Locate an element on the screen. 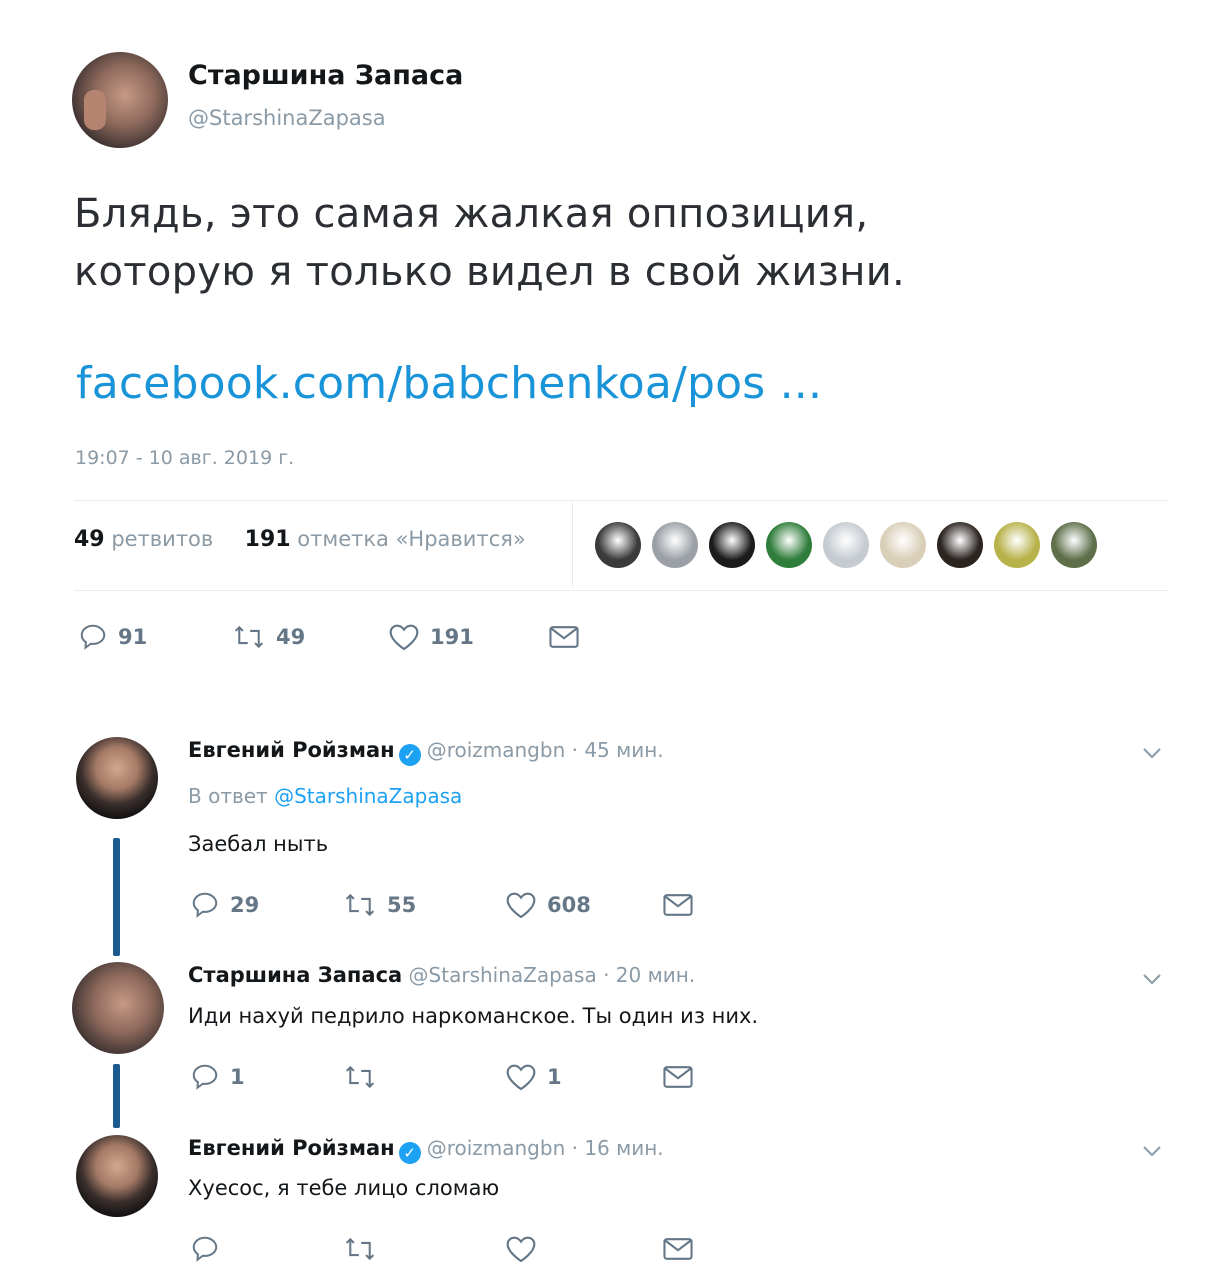 The image size is (1214, 1280). author-name: Старшина Запаса is located at coordinates (325, 75).